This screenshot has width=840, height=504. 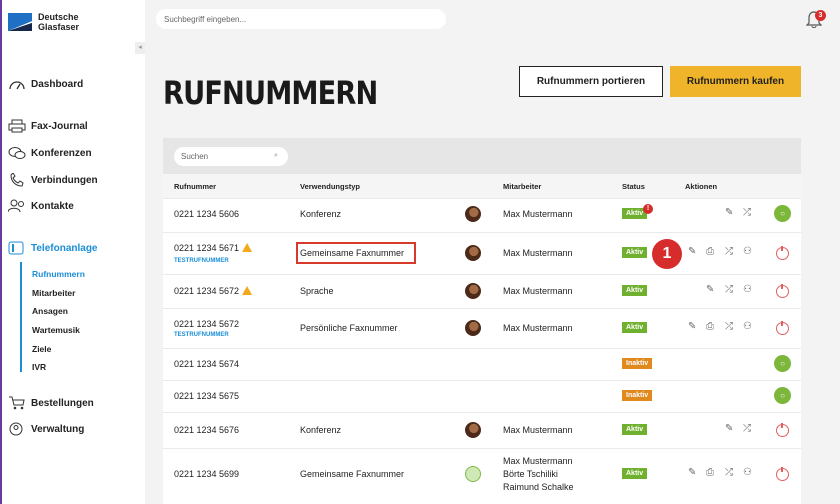 I want to click on cart-icon, so click(x=17, y=403).